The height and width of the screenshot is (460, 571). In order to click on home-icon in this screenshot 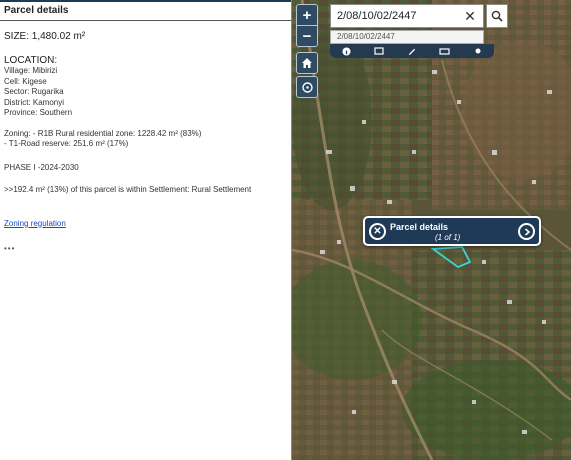, I will do `click(307, 63)`.